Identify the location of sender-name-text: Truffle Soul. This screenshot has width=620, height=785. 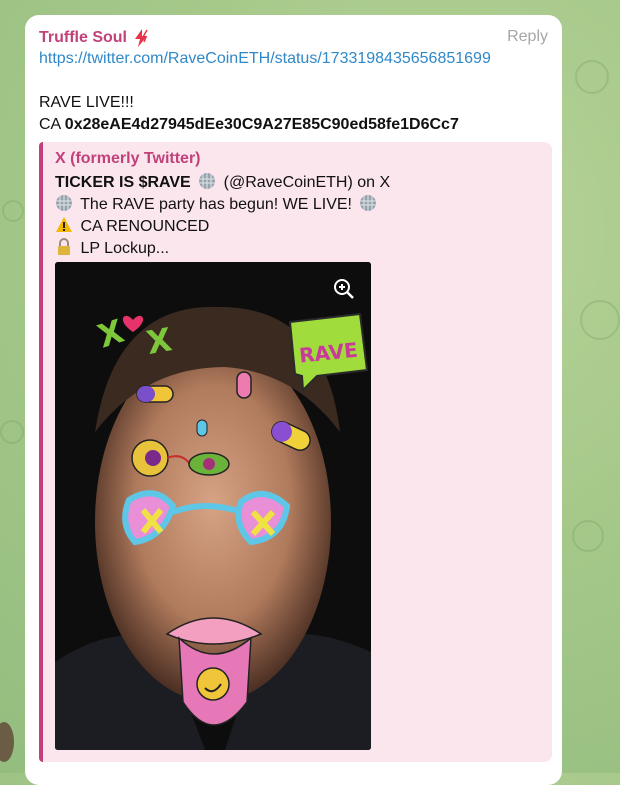
(83, 37).